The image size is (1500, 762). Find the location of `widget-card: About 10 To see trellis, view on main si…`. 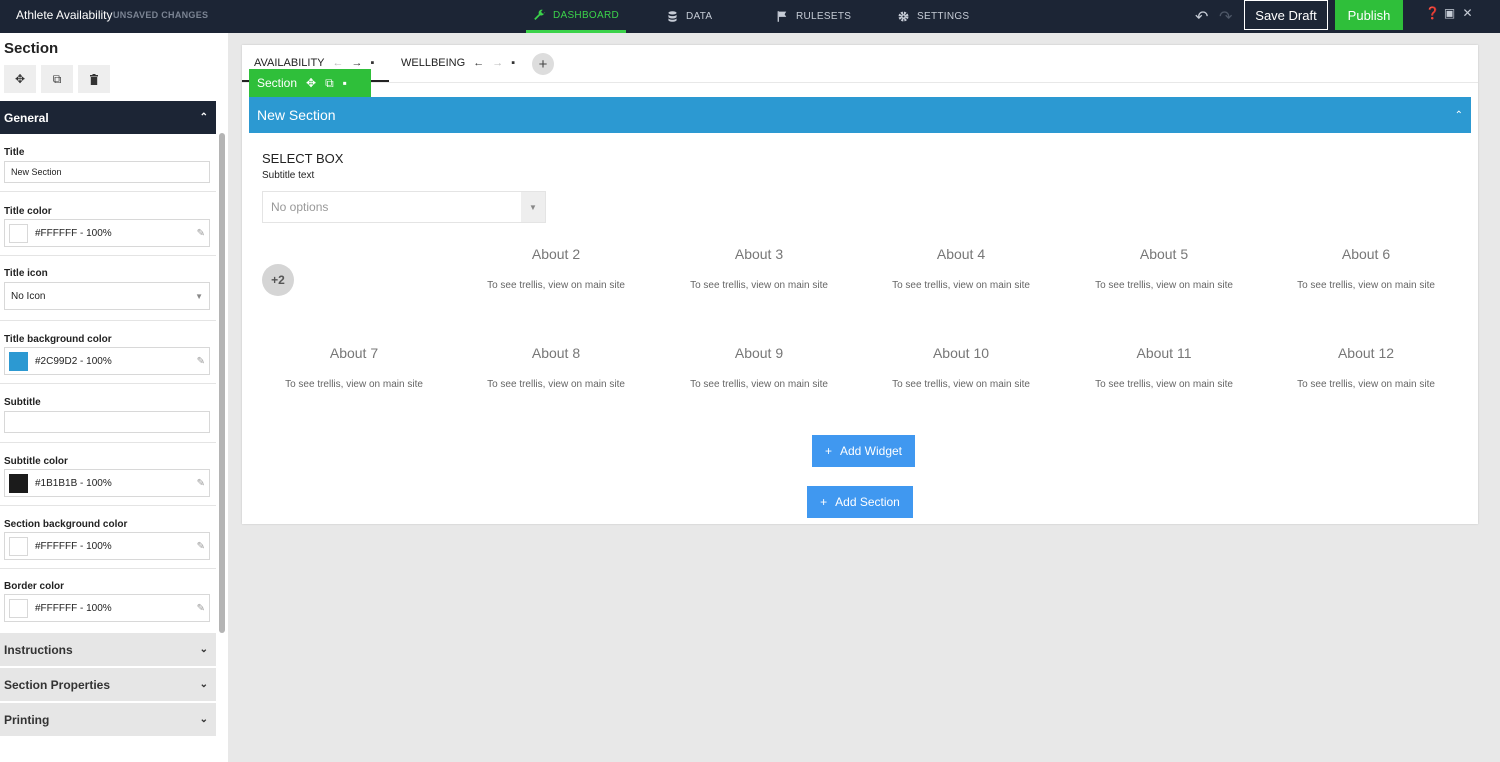

widget-card: About 10 To see trellis, view on main si… is located at coordinates (961, 367).